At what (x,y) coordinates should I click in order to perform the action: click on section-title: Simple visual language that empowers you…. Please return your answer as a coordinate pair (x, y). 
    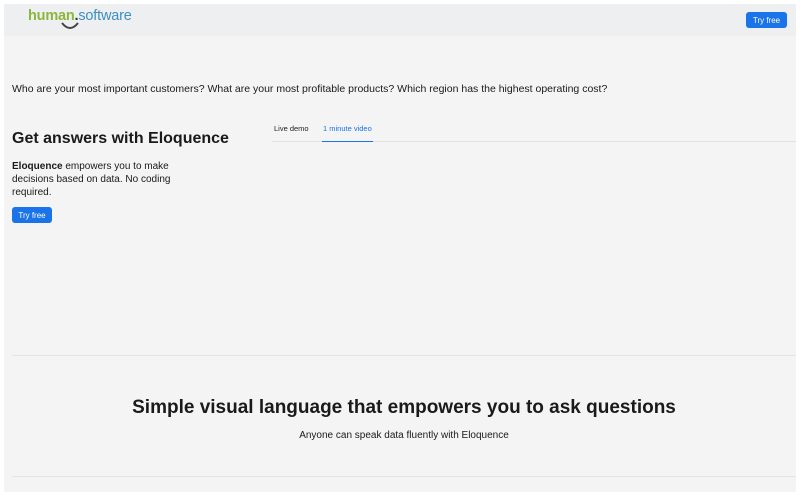
    Looking at the image, I should click on (404, 407).